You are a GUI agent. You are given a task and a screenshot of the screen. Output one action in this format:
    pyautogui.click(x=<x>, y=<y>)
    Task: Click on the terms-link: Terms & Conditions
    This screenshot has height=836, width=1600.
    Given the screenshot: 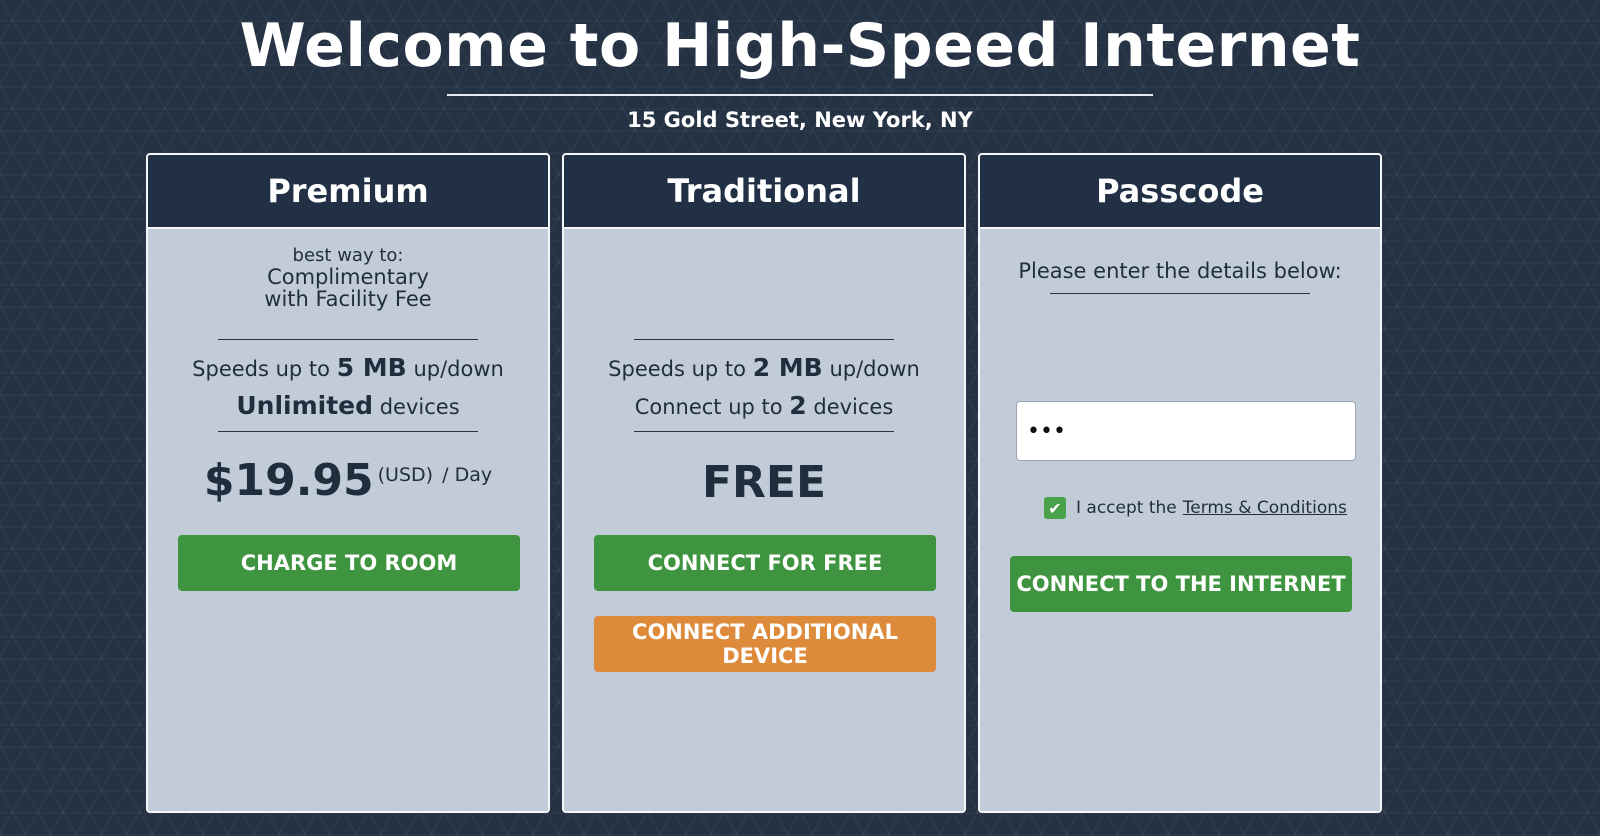 What is the action you would take?
    pyautogui.click(x=1265, y=508)
    